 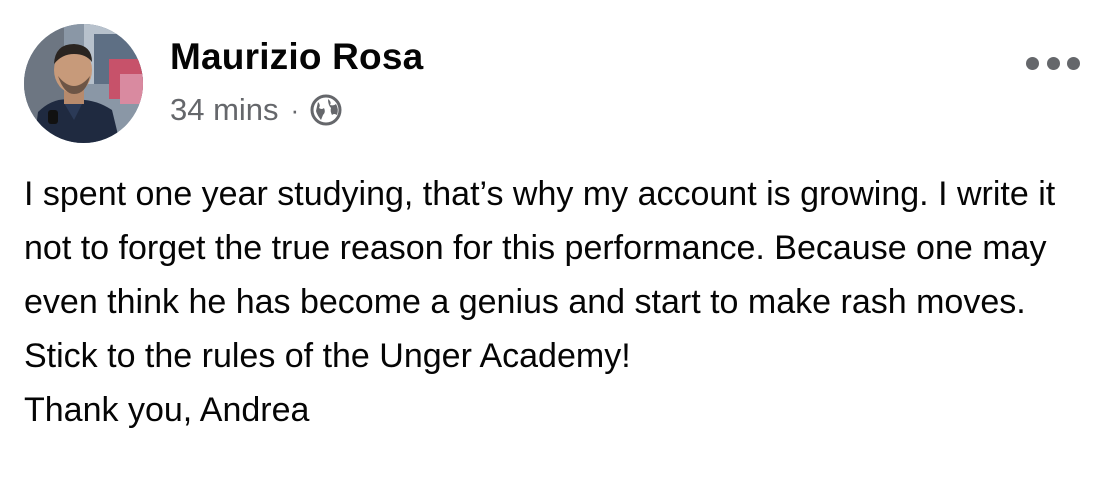 I want to click on author-avatar, so click(x=83, y=83).